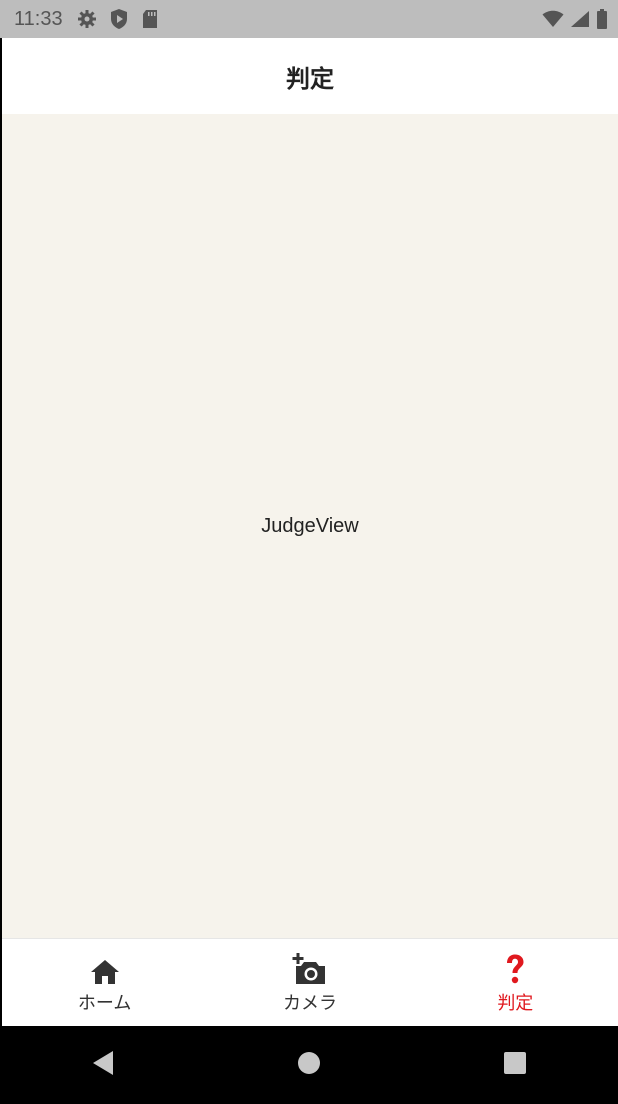 This screenshot has height=1104, width=618. I want to click on gear-icon, so click(87, 19).